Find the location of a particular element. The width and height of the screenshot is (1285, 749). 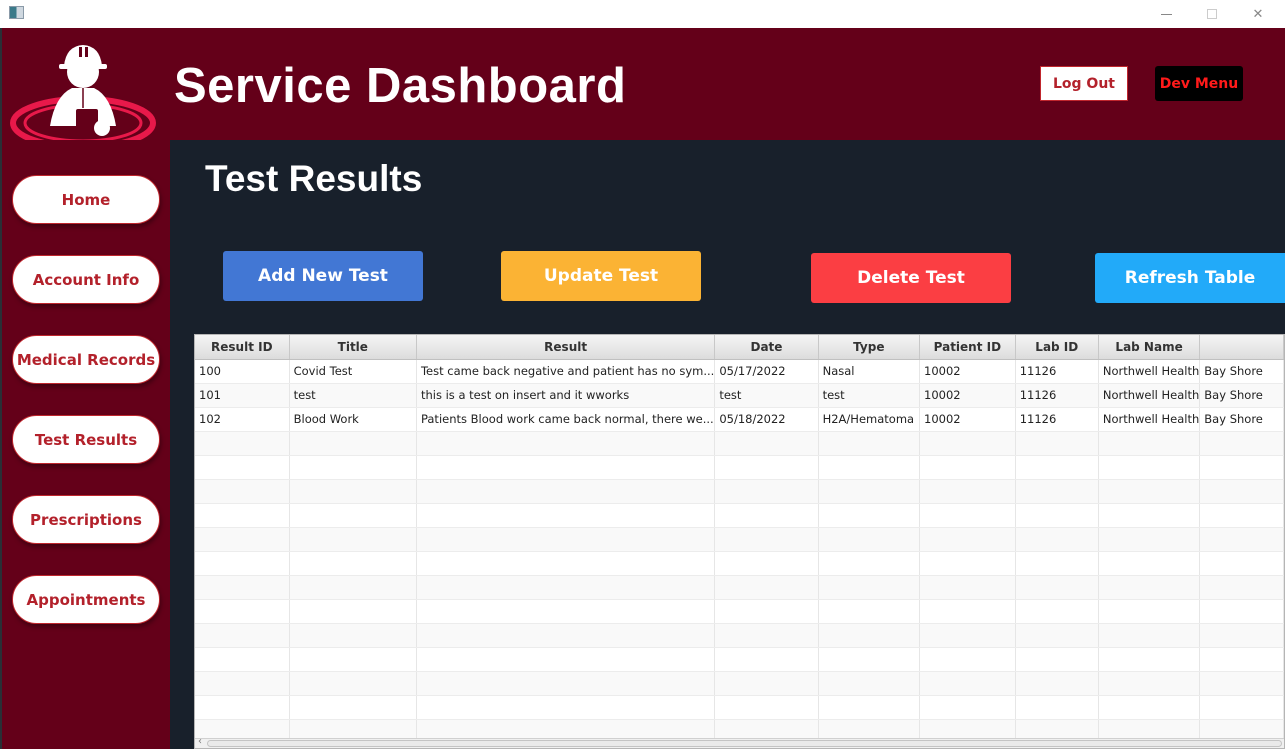

sidebar-item-test-results: Test Results is located at coordinates (86, 439).